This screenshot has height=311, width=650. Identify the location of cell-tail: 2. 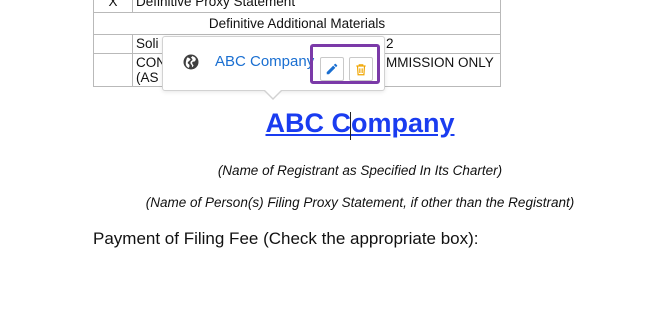
(390, 43).